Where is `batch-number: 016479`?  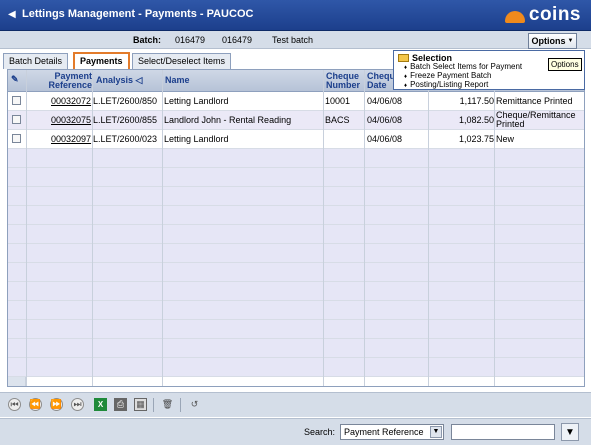 batch-number: 016479 is located at coordinates (190, 40).